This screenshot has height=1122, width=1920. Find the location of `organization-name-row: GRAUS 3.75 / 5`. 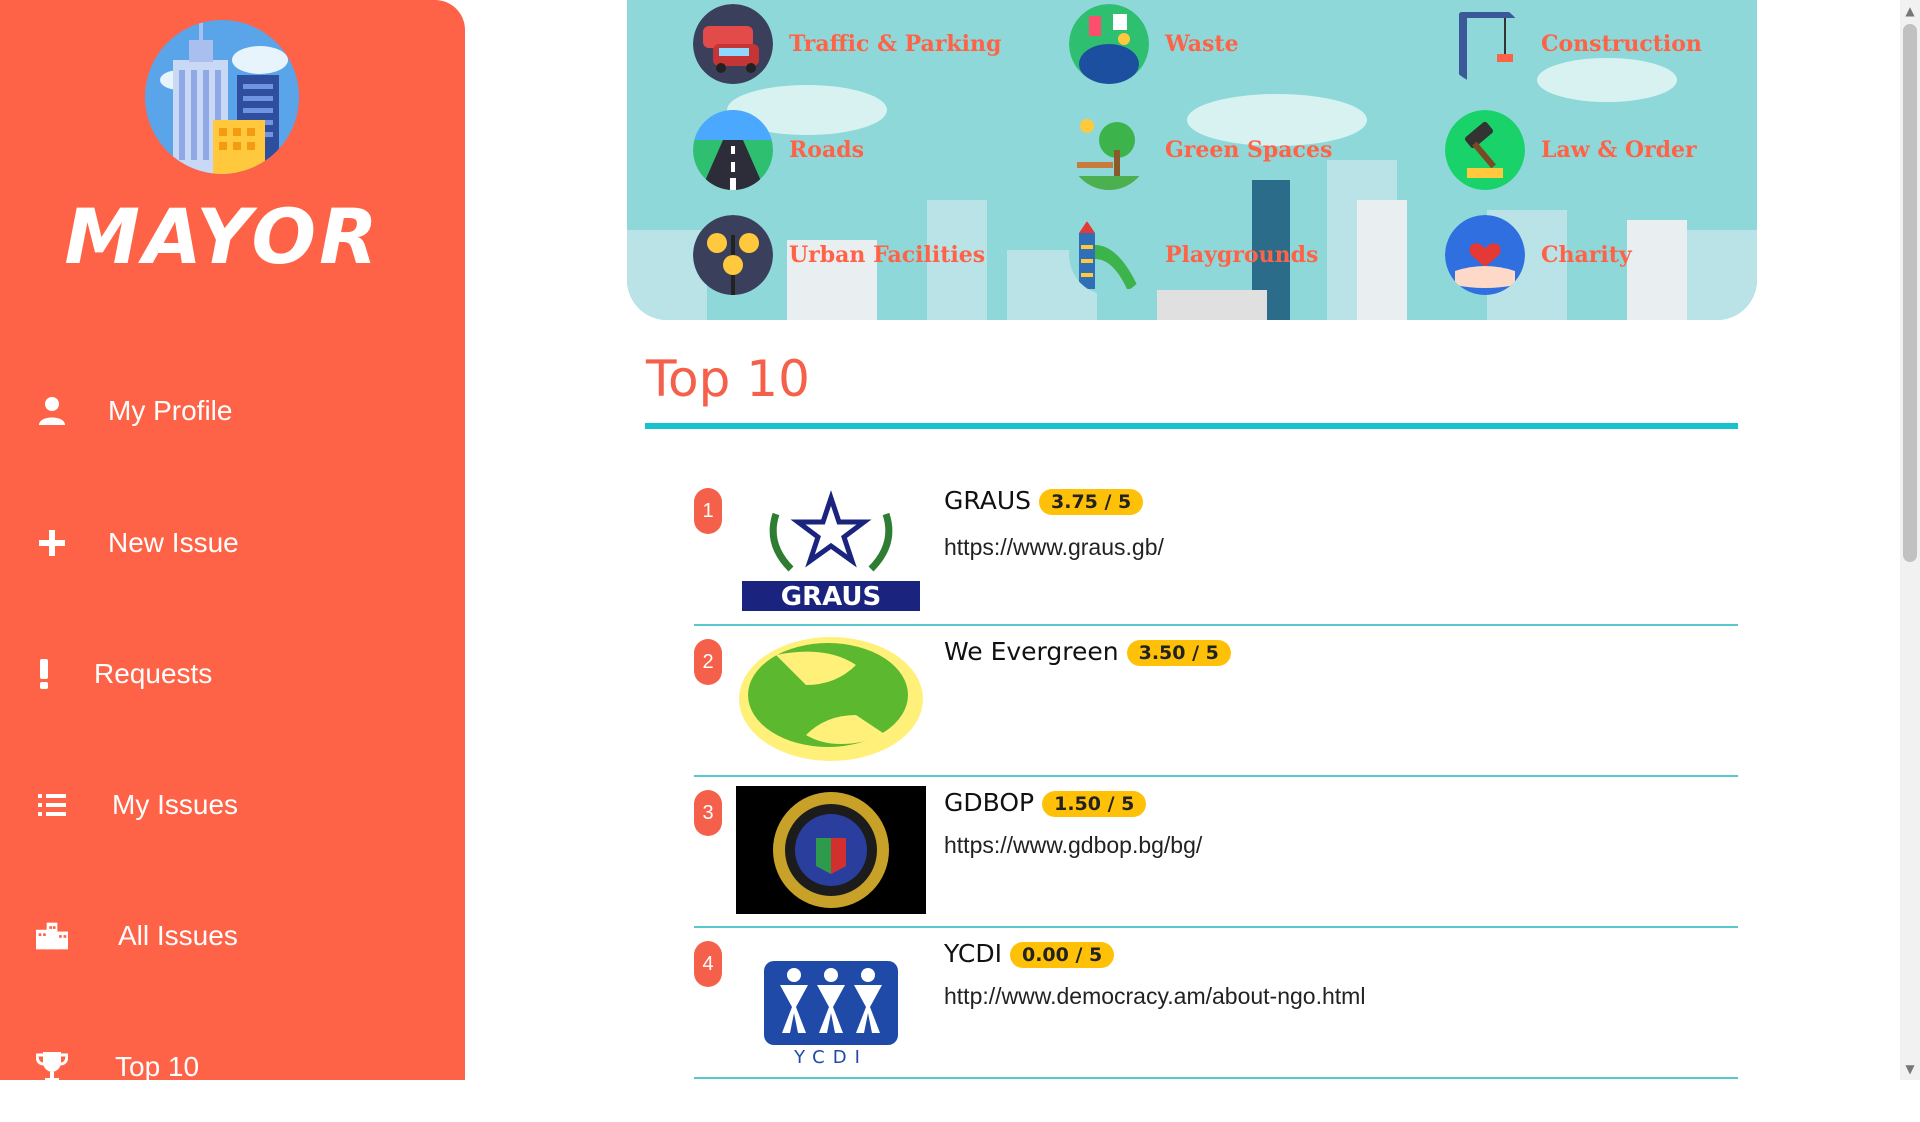

organization-name-row: GRAUS 3.75 / 5 is located at coordinates (1044, 500).